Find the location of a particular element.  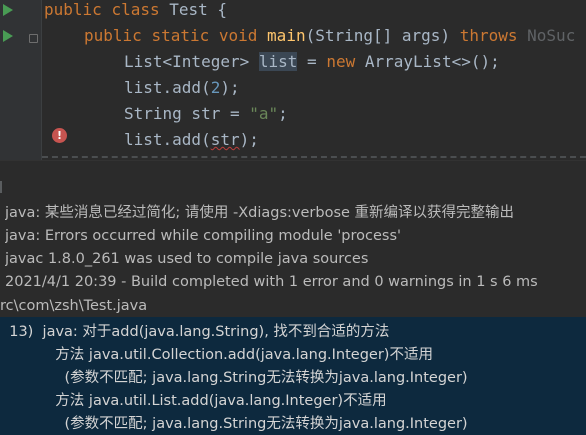

build-file-path: rc\com\zsh\Test.java is located at coordinates (293, 306).